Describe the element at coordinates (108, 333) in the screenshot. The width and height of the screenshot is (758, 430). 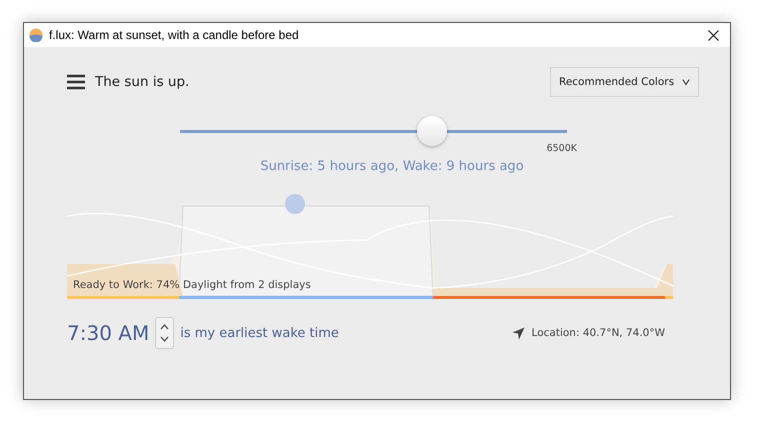
I see `wake-time: 7:30 AM` at that location.